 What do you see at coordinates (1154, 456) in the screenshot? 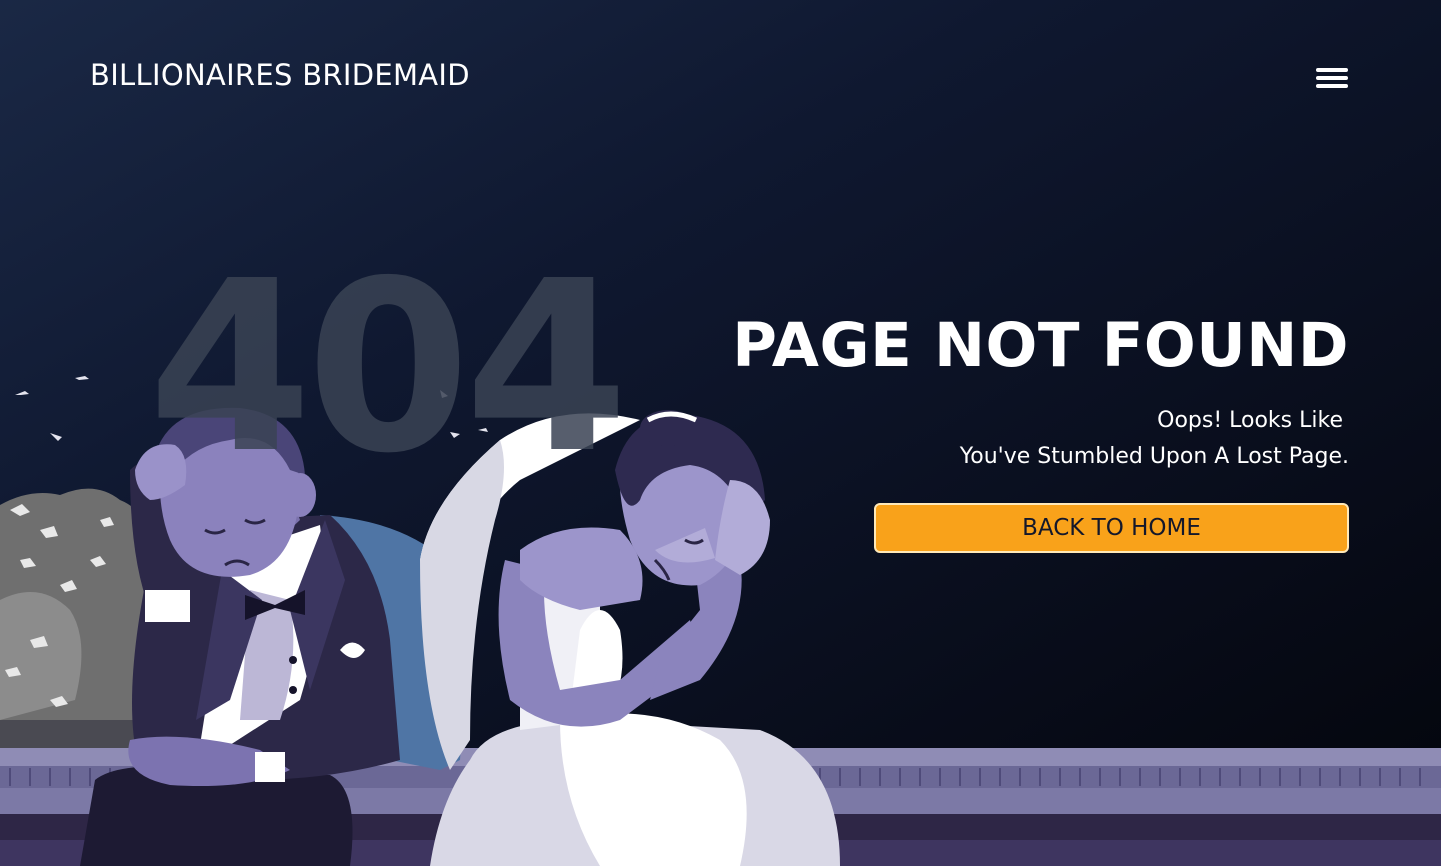
I see `subtitle-line-2: You've Stumbled Upon A Lost Page.` at bounding box center [1154, 456].